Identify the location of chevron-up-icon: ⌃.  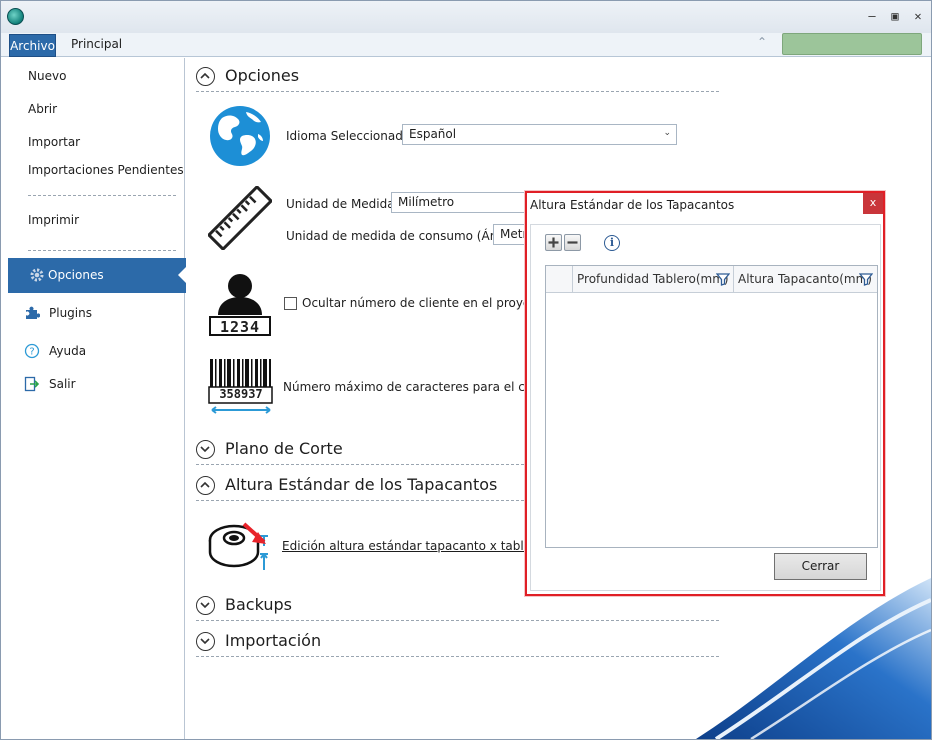
(762, 42).